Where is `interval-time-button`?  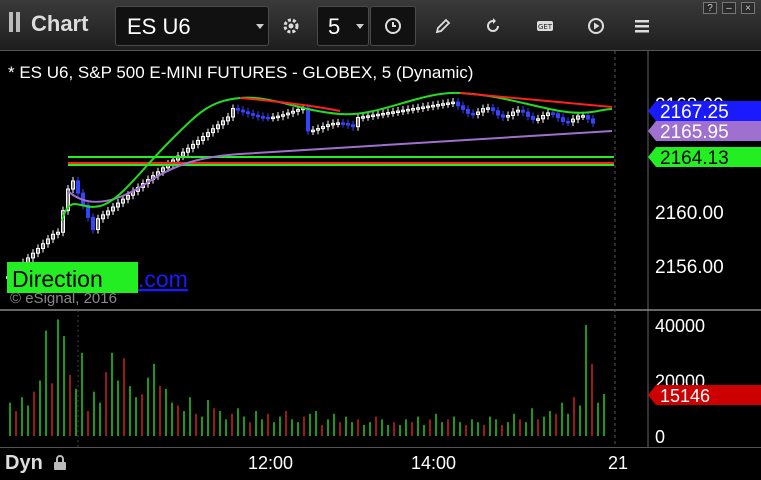 interval-time-button is located at coordinates (393, 26).